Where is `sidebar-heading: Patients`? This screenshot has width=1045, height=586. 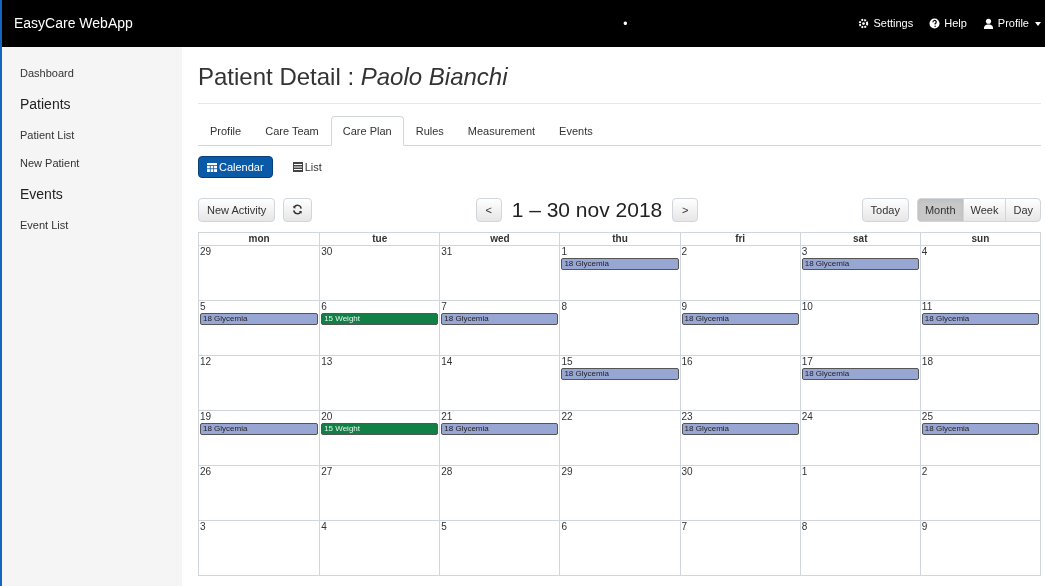 sidebar-heading: Patients is located at coordinates (45, 104).